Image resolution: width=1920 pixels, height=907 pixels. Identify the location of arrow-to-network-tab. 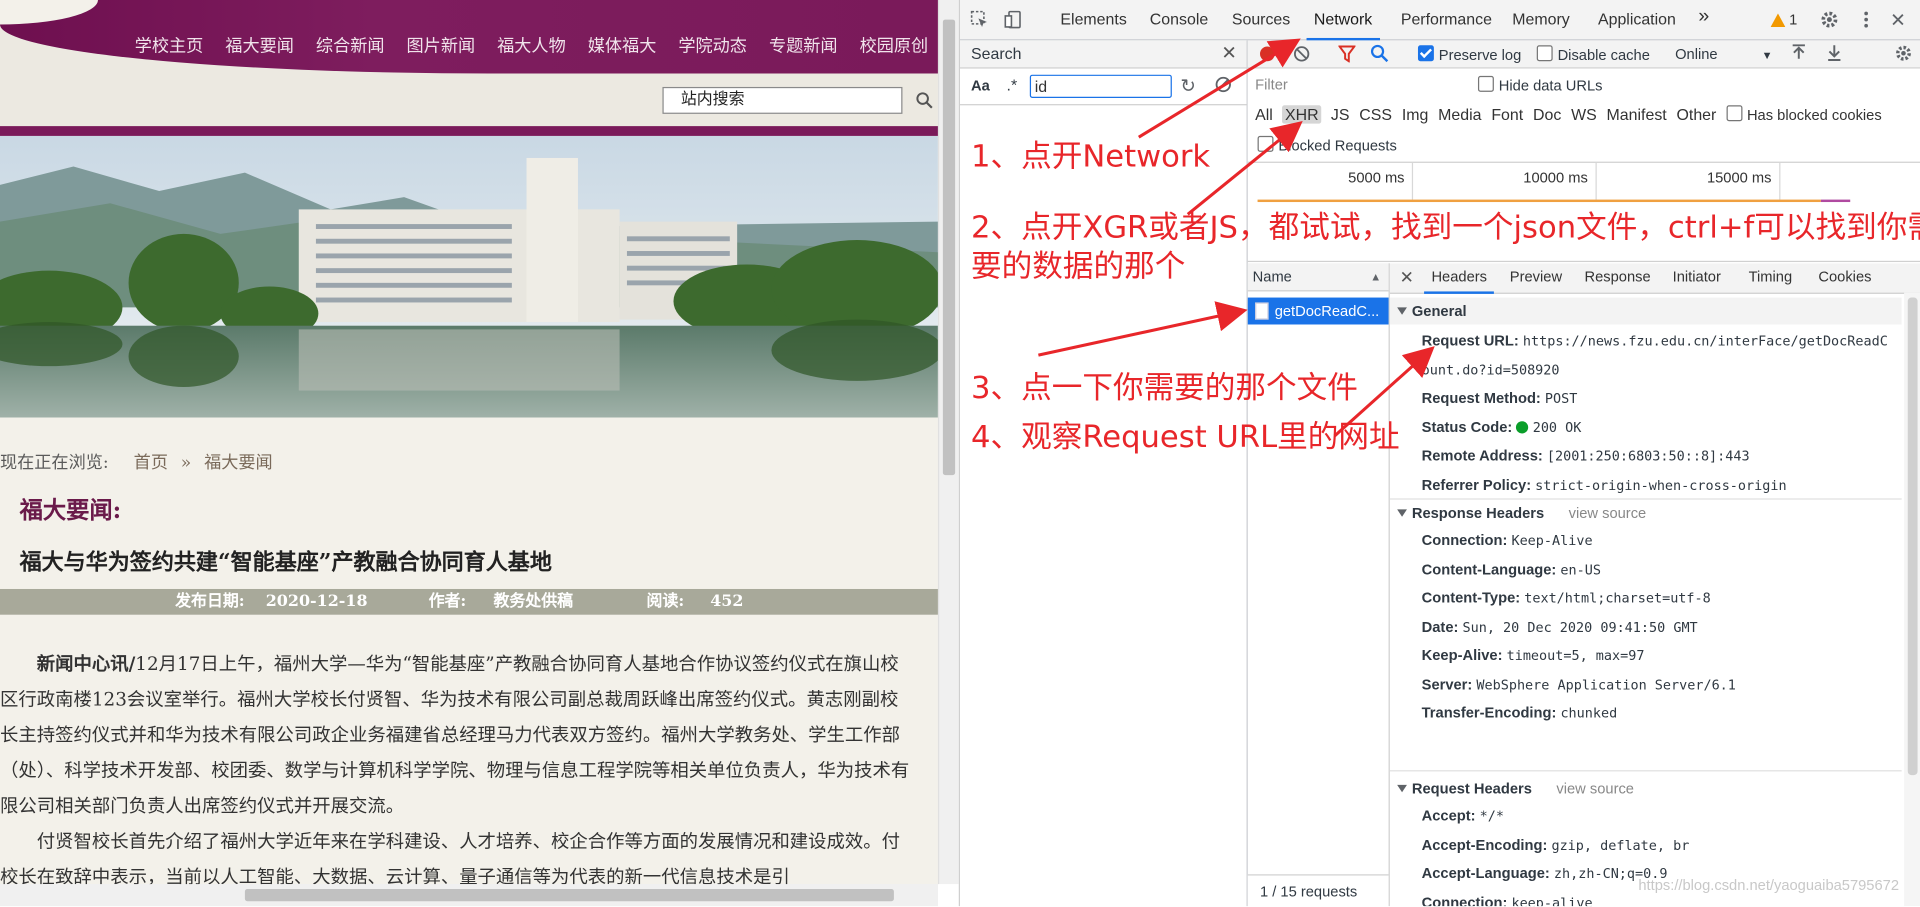
(1219, 88).